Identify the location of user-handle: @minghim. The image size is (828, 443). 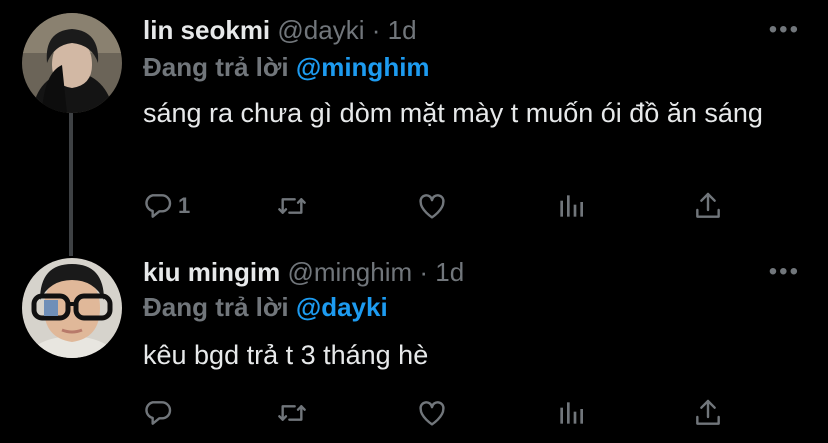
(349, 272).